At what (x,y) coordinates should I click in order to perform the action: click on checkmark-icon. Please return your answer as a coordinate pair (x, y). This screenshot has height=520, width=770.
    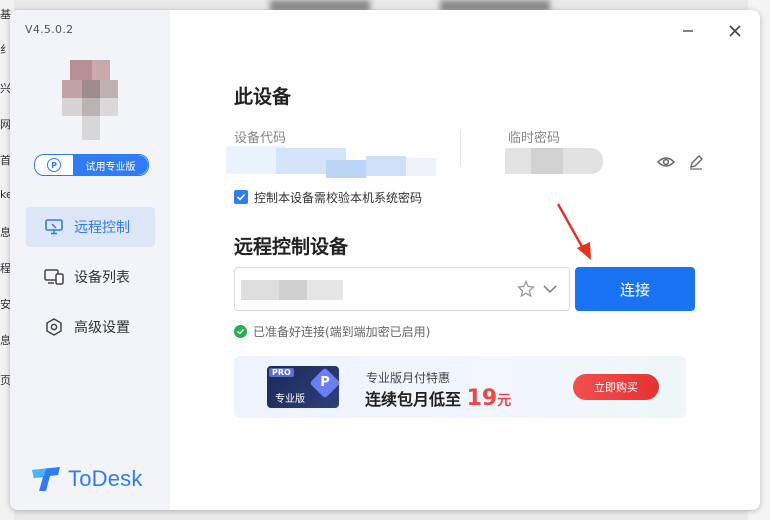
    Looking at the image, I should click on (241, 197).